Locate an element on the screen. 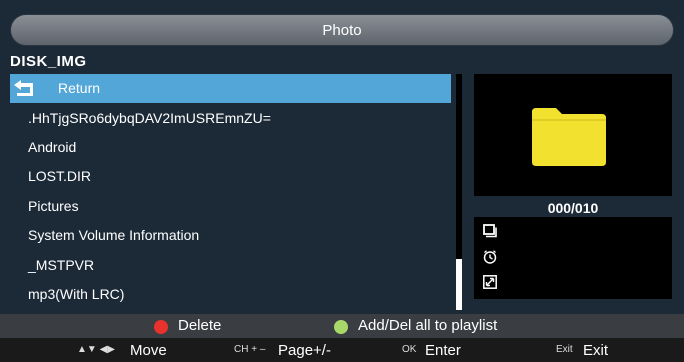  exit-key-icon: Exit is located at coordinates (564, 349).